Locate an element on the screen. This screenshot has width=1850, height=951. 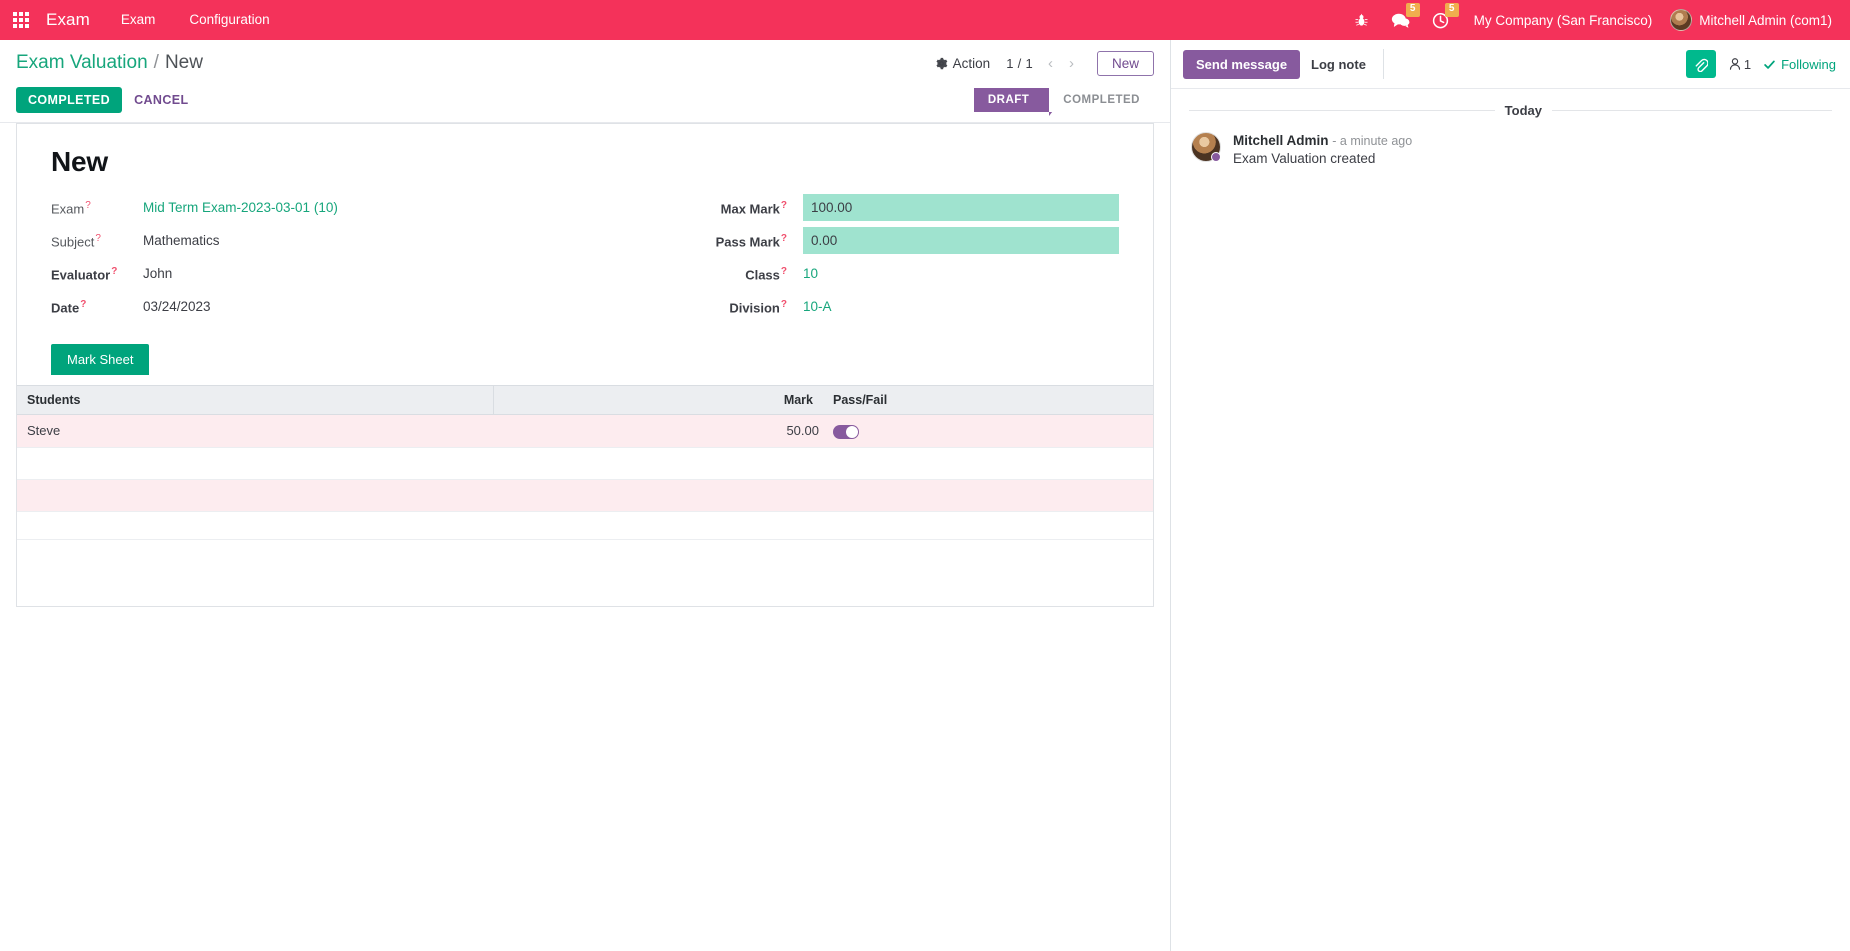
column-header-mark: Mark is located at coordinates (657, 400).